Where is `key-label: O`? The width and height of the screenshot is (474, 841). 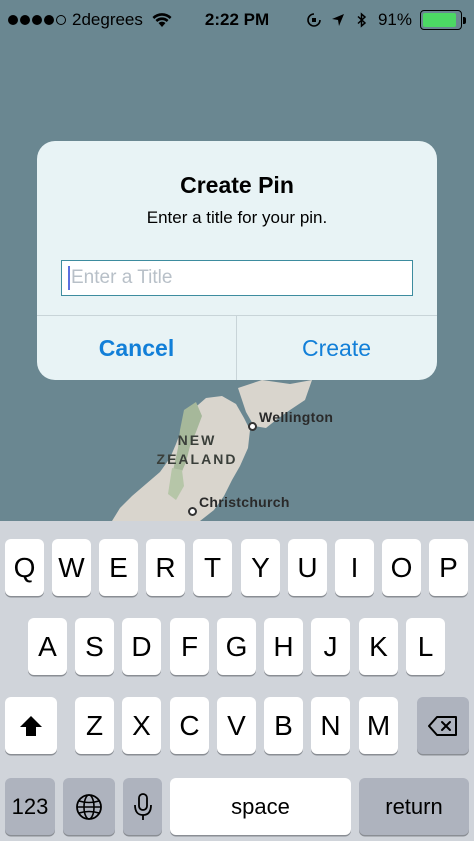 key-label: O is located at coordinates (401, 567).